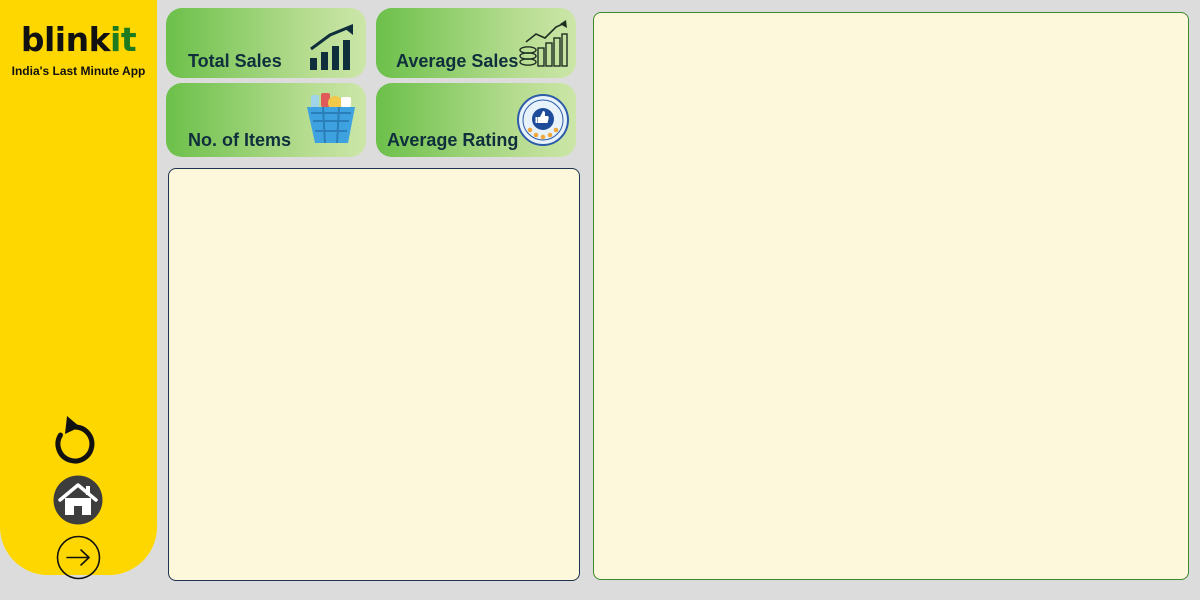 This screenshot has height=600, width=1200. What do you see at coordinates (78, 500) in the screenshot?
I see `home-icon` at bounding box center [78, 500].